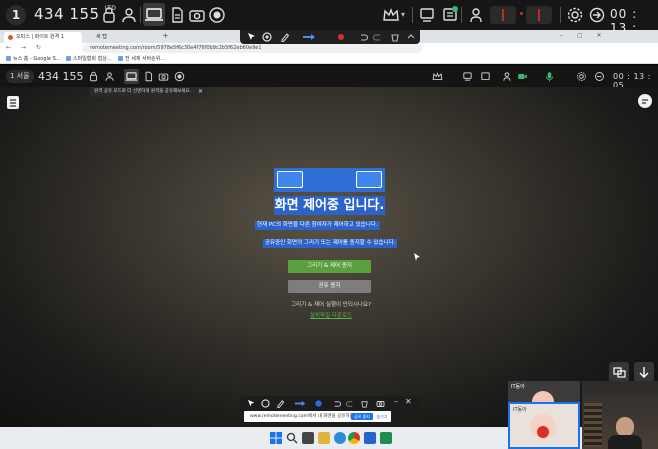 This screenshot has width=658, height=449. I want to click on video-toggle-button, so click(503, 15).